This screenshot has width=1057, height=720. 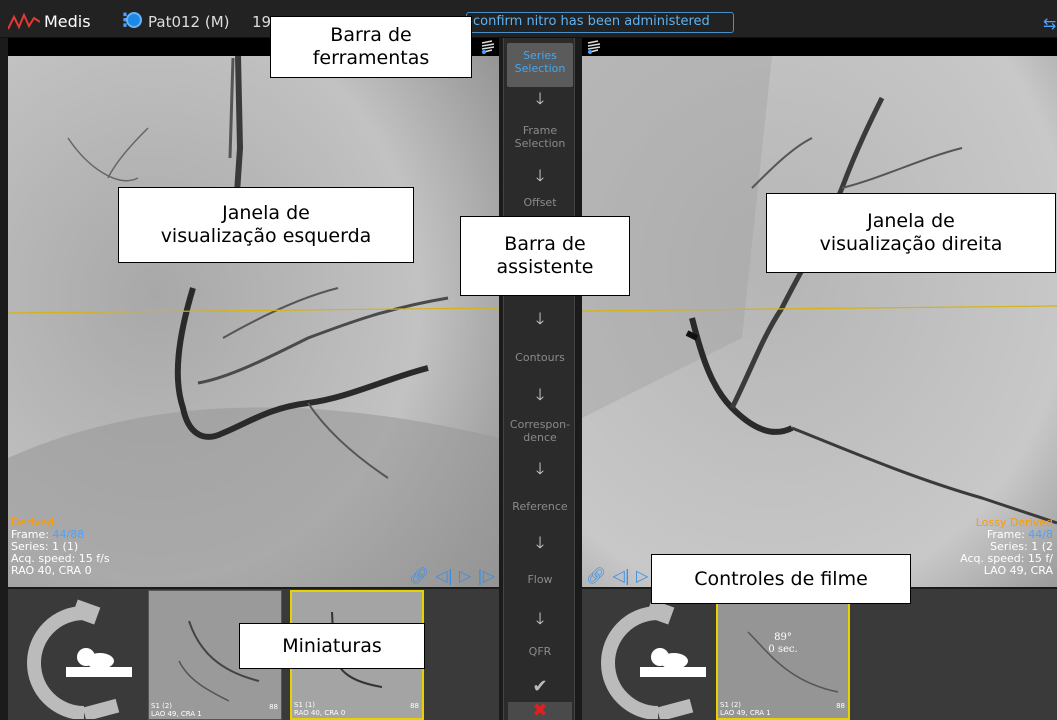 What do you see at coordinates (486, 575) in the screenshot?
I see `next-frame-icon: |▷` at bounding box center [486, 575].